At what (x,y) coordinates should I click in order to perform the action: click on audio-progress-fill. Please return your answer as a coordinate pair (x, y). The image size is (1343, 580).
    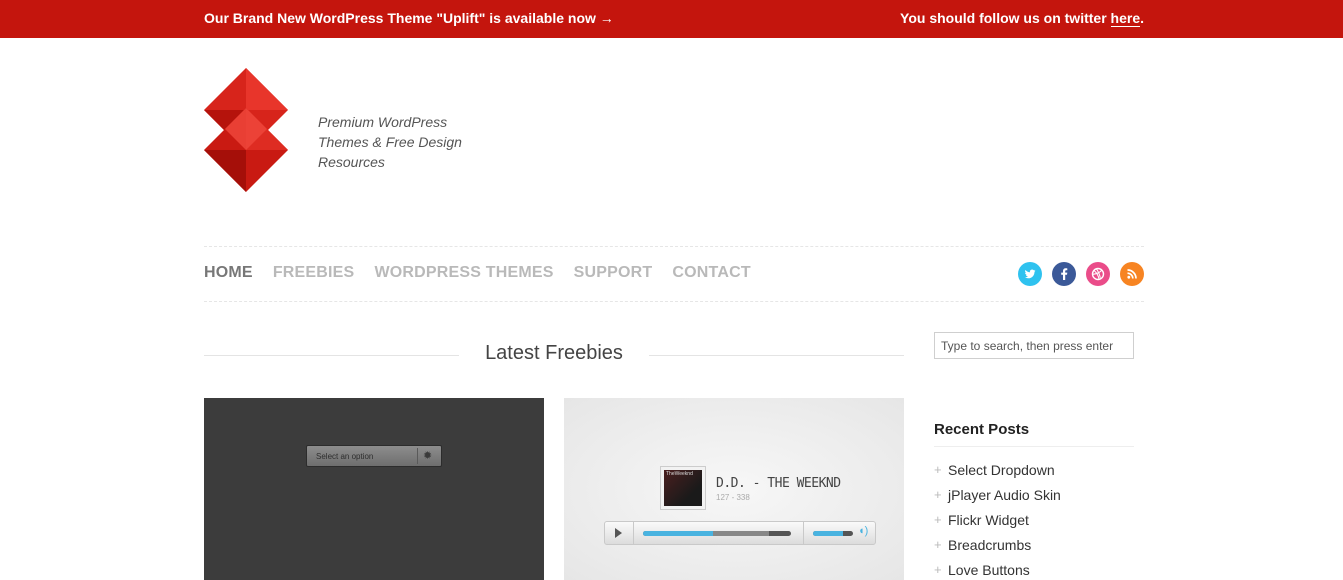
    Looking at the image, I should click on (678, 533).